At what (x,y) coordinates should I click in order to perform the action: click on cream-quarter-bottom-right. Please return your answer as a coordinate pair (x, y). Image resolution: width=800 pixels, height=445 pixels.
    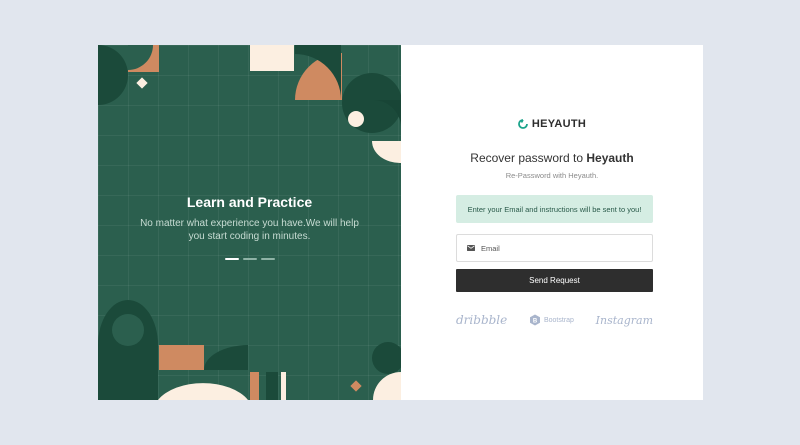
    Looking at the image, I should click on (387, 386).